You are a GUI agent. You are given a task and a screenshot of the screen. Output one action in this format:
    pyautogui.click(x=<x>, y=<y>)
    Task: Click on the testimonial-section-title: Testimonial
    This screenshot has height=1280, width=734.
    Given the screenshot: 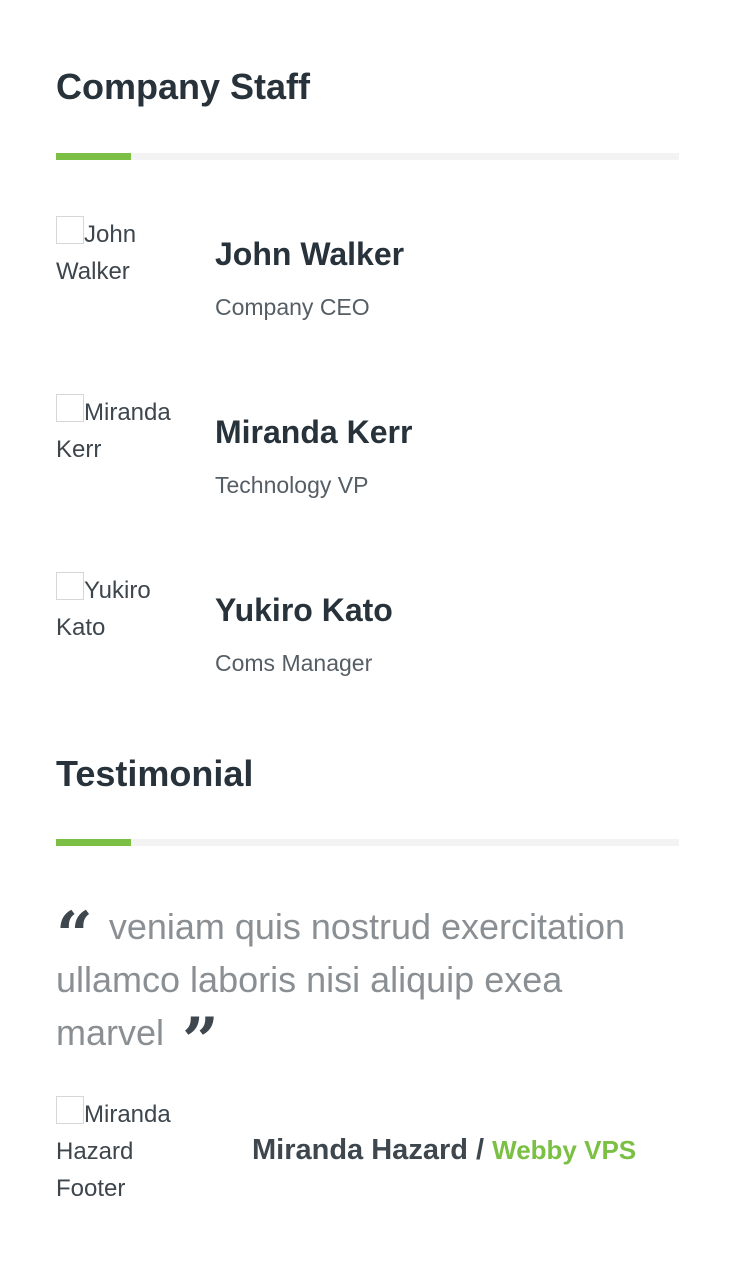 What is the action you would take?
    pyautogui.click(x=155, y=773)
    